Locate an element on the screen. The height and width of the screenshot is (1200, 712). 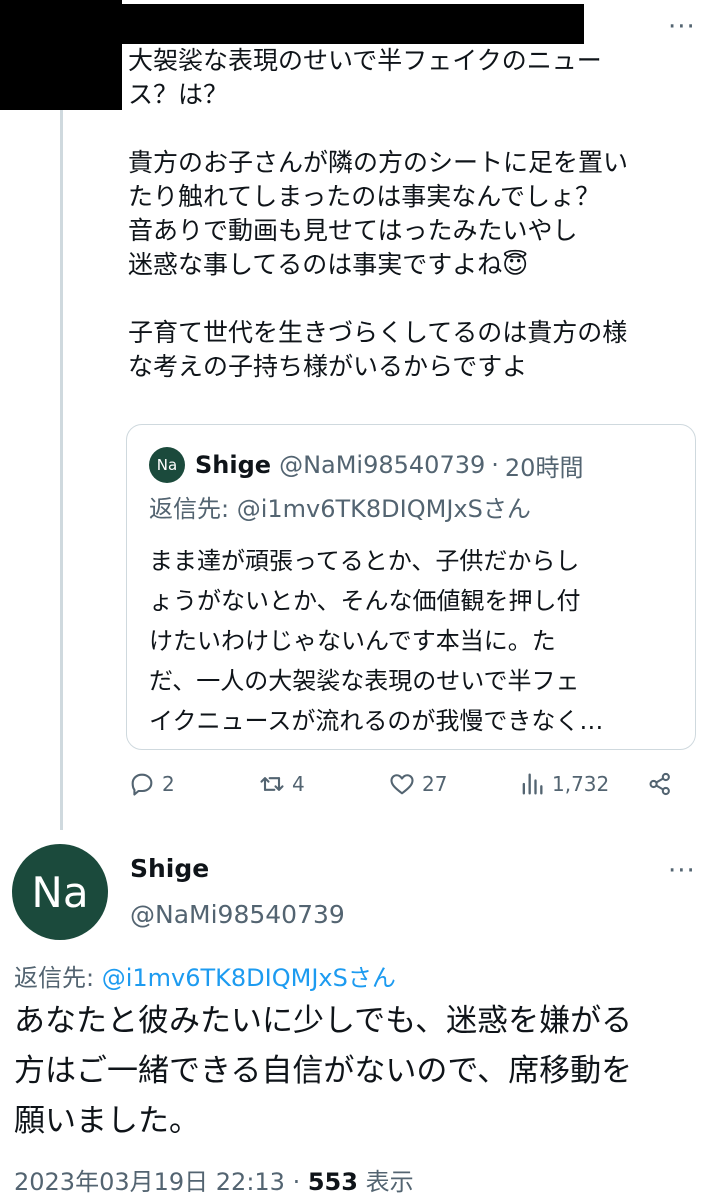
views-button: 1,732 is located at coordinates (563, 784).